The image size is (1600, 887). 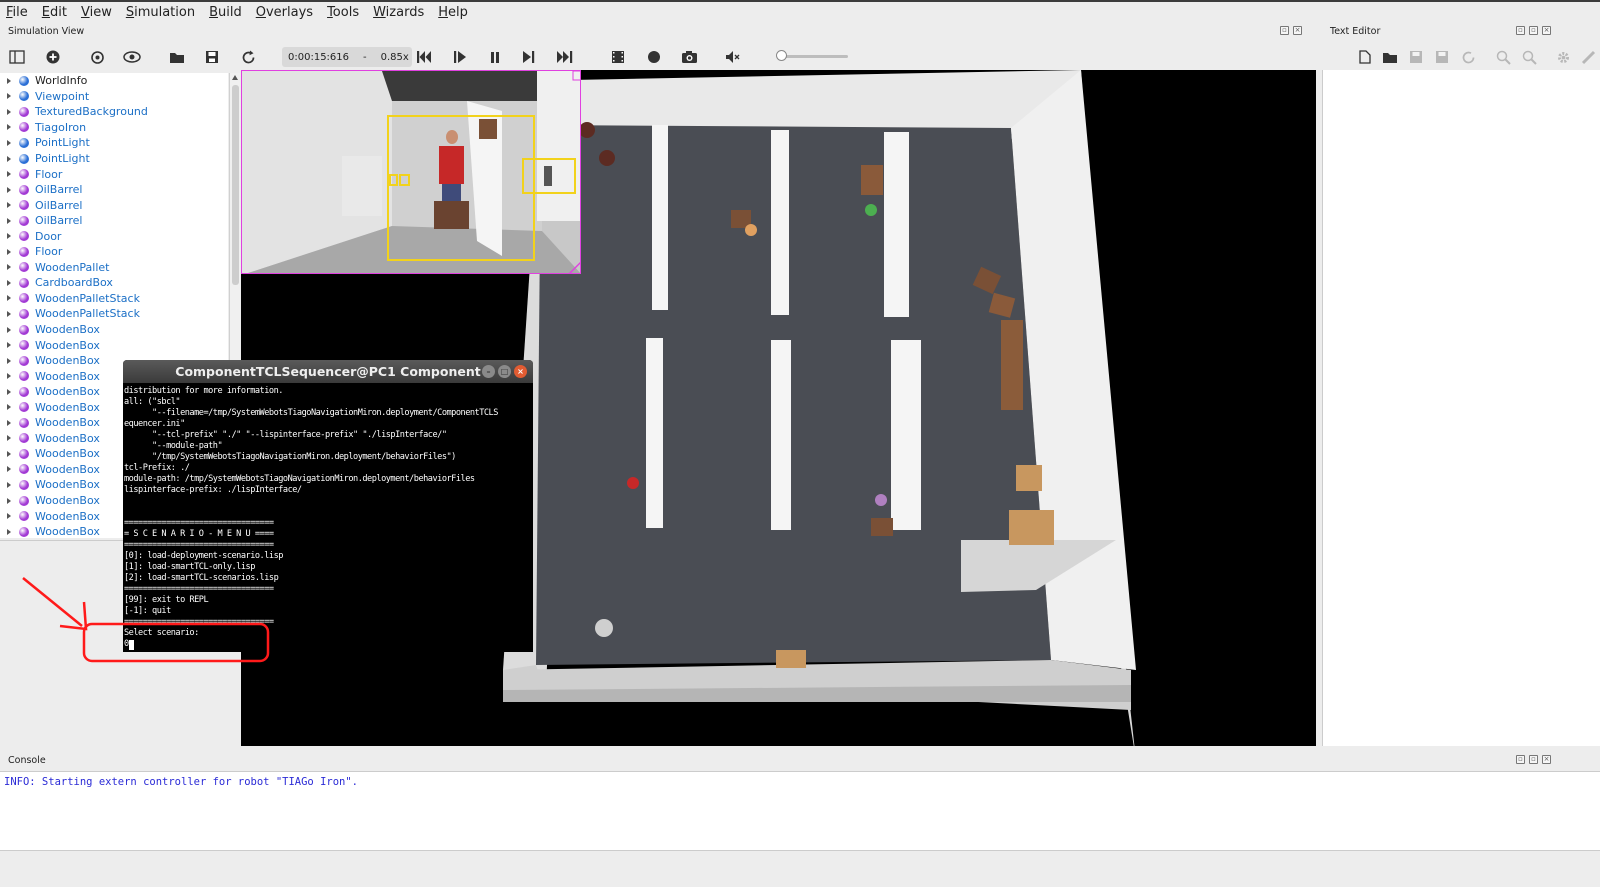 What do you see at coordinates (495, 57) in the screenshot?
I see `pause-icon` at bounding box center [495, 57].